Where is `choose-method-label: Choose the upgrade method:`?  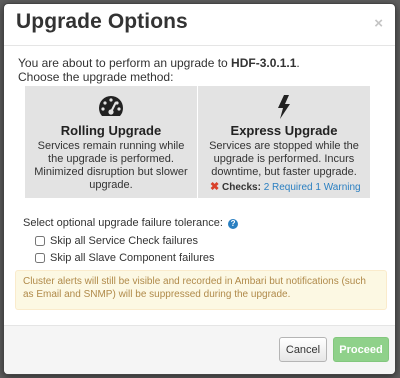 choose-method-label: Choose the upgrade method: is located at coordinates (96, 77).